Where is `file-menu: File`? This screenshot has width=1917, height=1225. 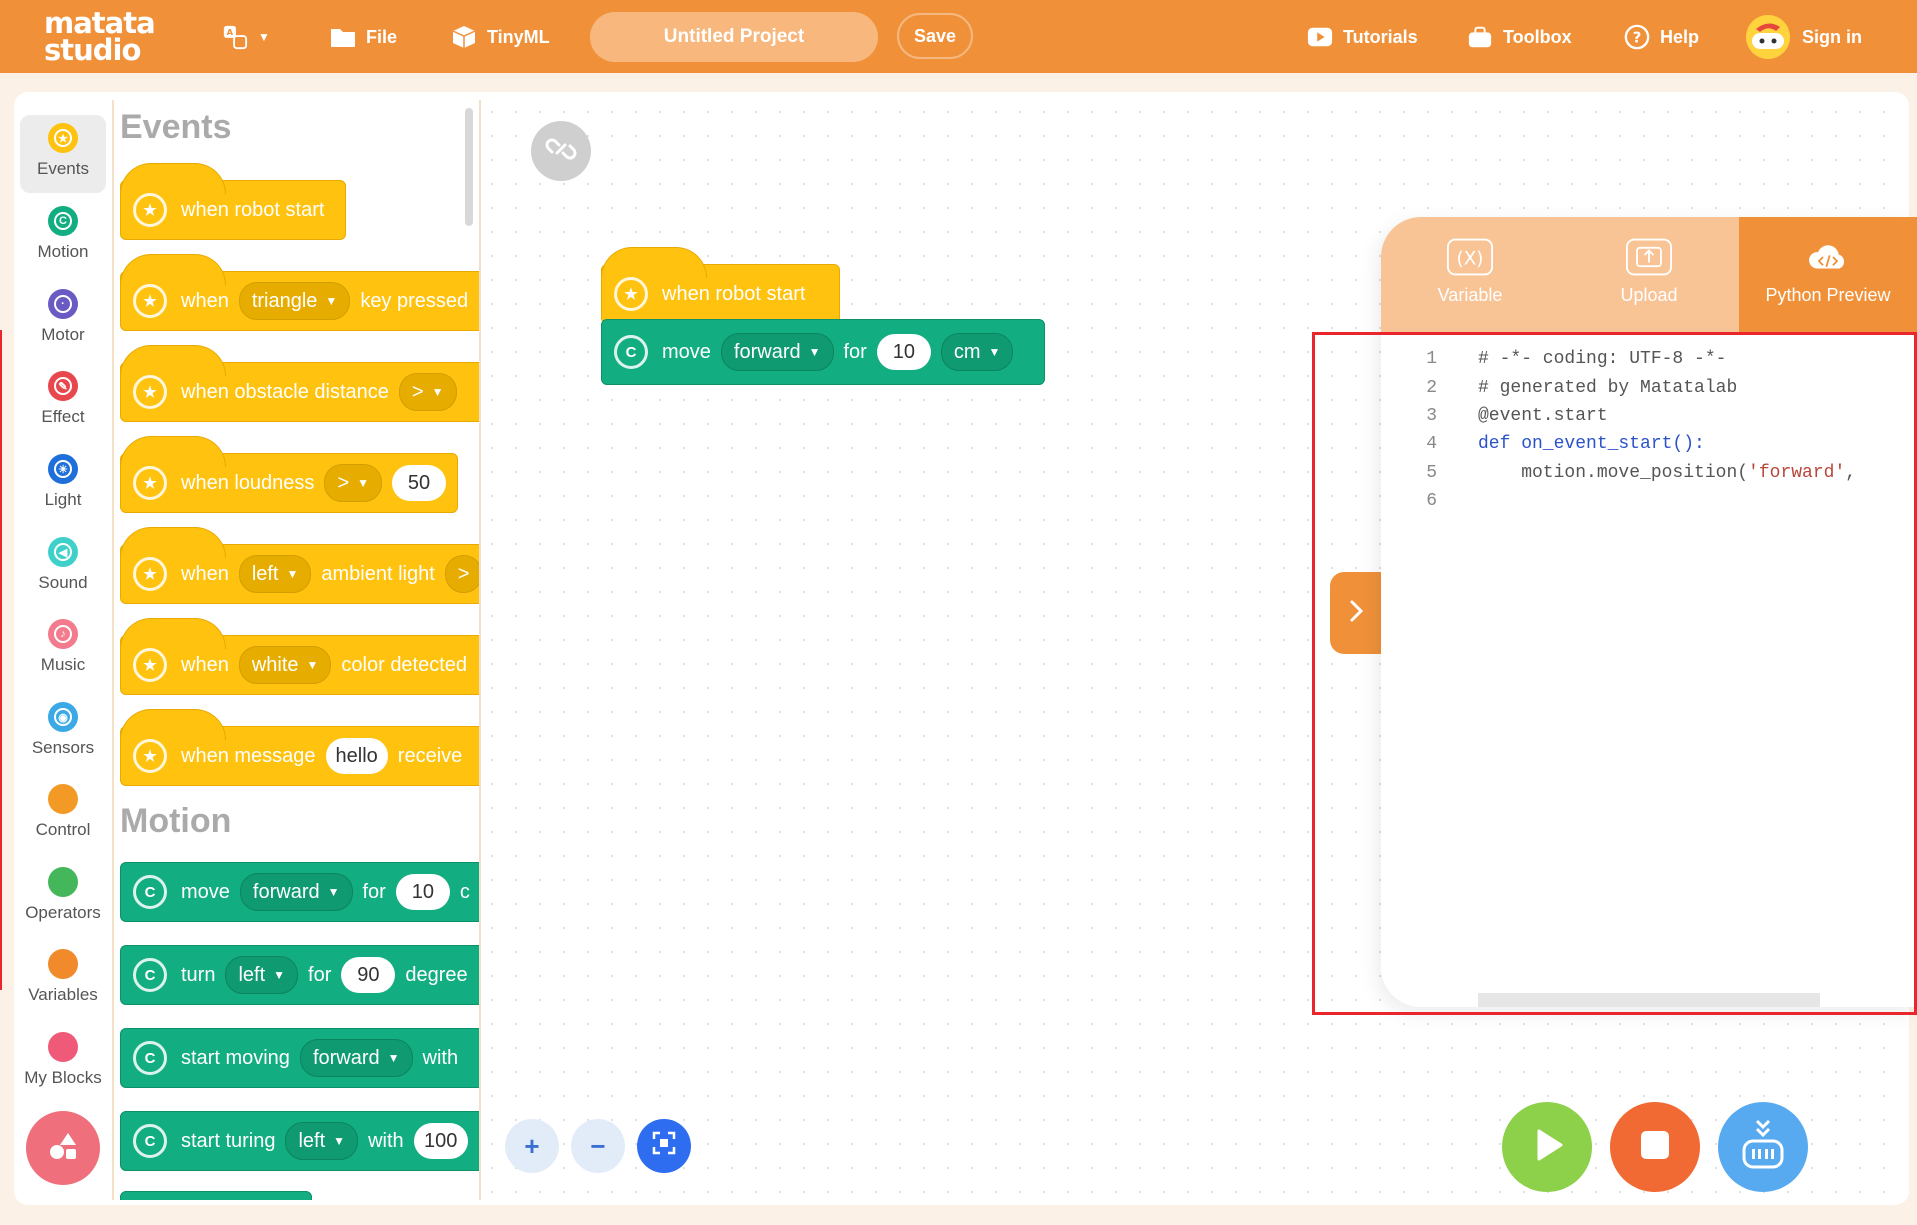 file-menu: File is located at coordinates (363, 37).